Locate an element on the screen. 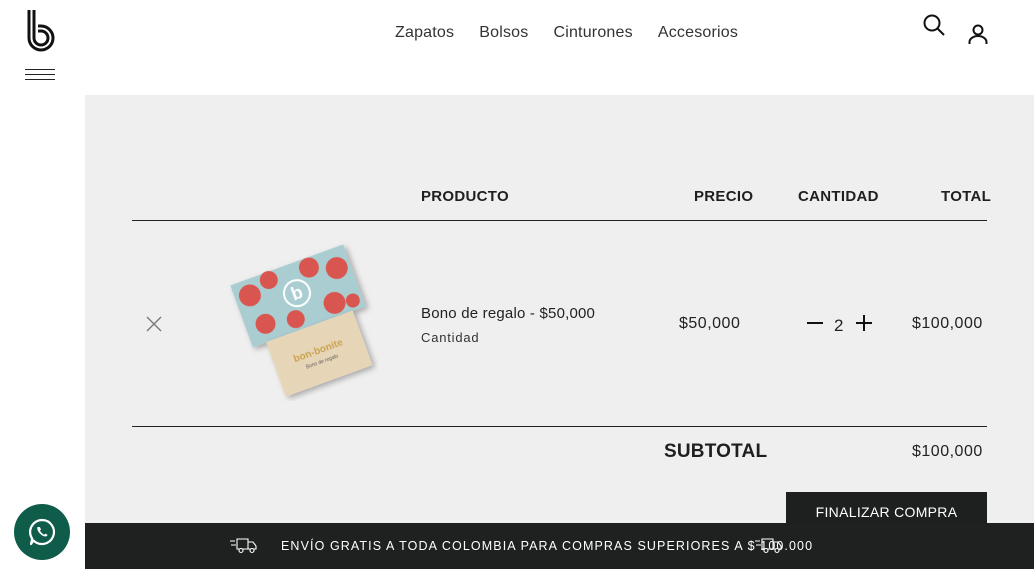 This screenshot has width=1034, height=569. nav-item-cinturones: Cinturones is located at coordinates (592, 33).